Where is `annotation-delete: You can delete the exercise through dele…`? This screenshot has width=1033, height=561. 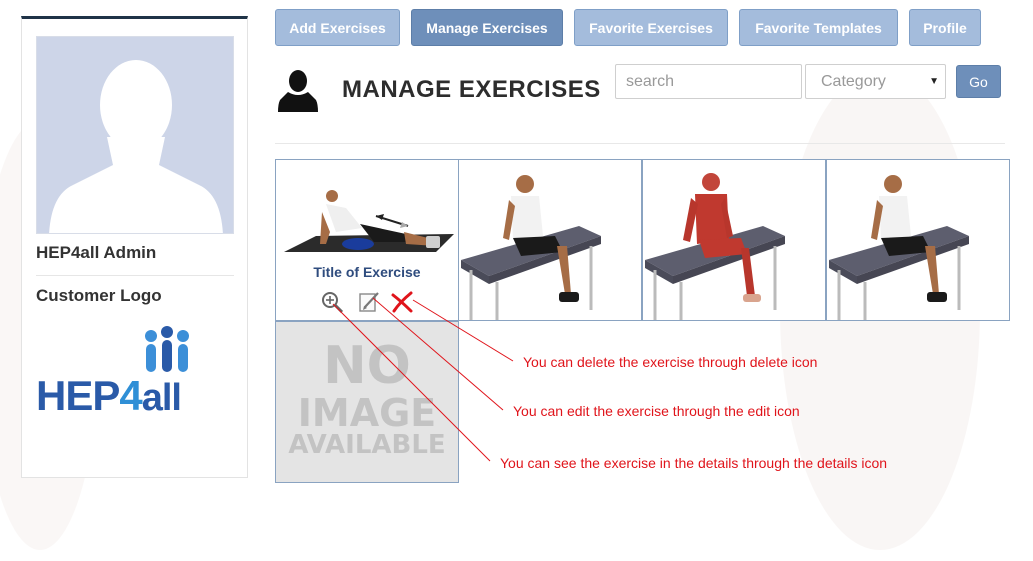 annotation-delete: You can delete the exercise through dele… is located at coordinates (670, 362).